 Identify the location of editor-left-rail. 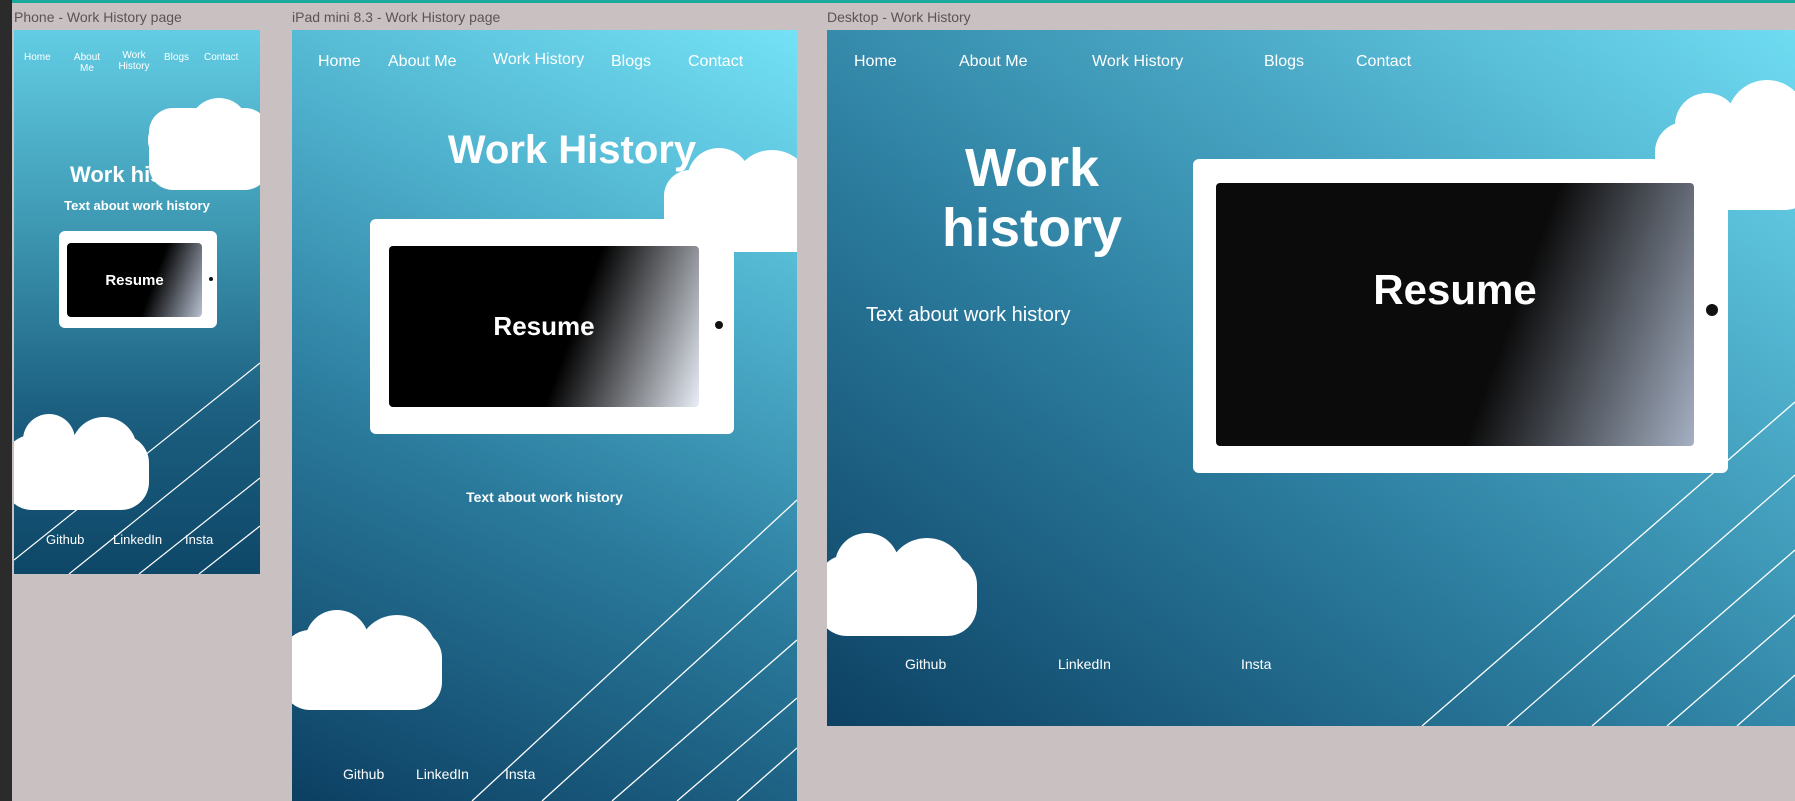
(6, 400).